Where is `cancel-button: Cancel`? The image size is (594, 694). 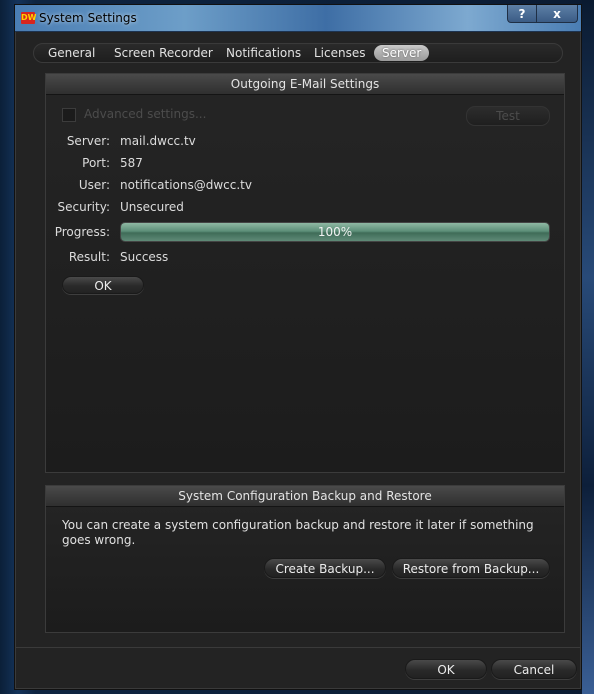 cancel-button: Cancel is located at coordinates (534, 669).